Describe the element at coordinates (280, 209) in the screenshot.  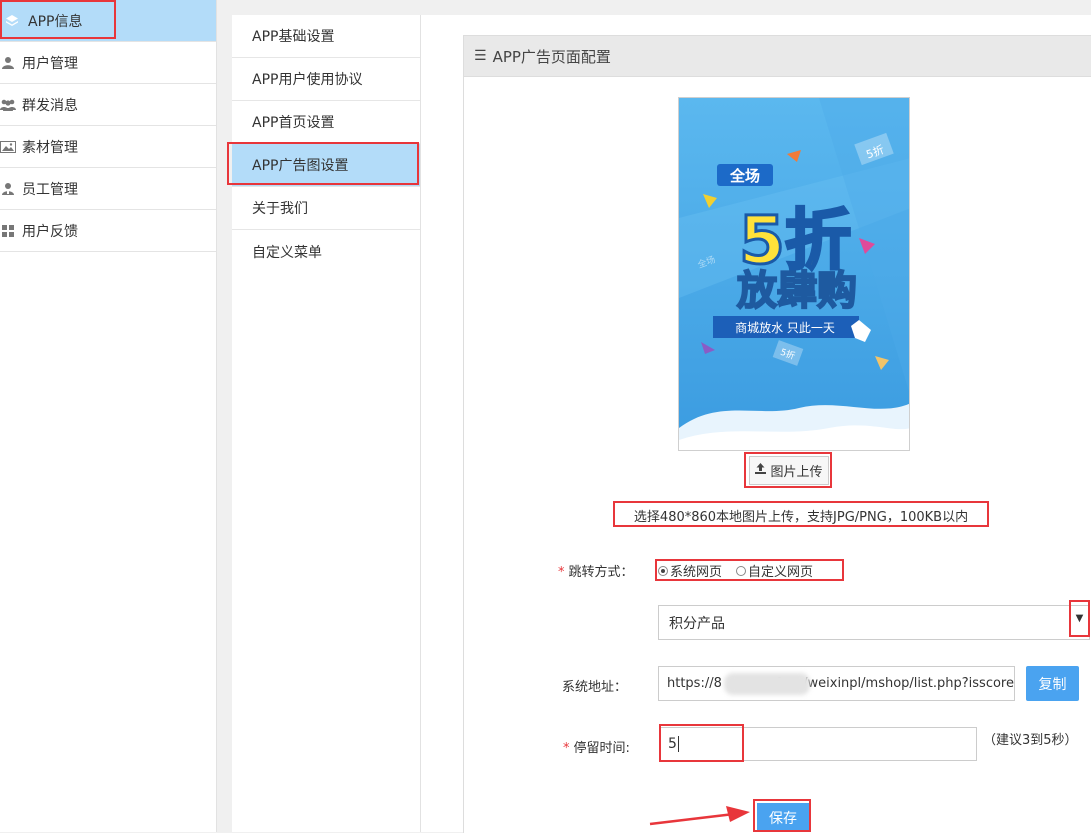
I see `submenu-item-label: 关于我们` at that location.